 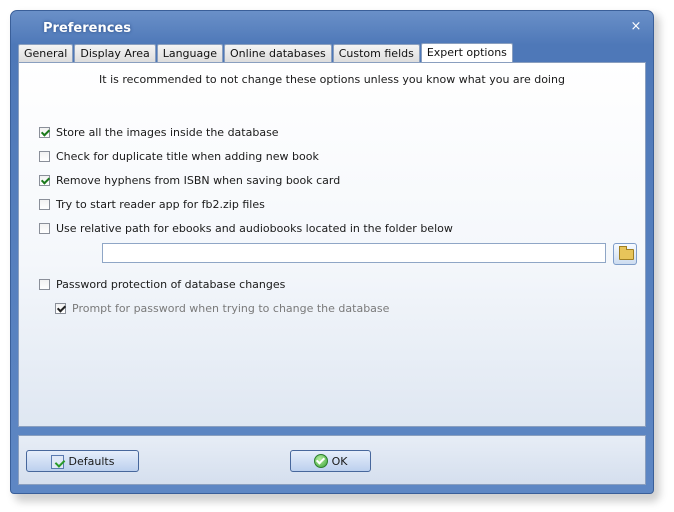 I want to click on defaults-button: Defaults, so click(x=82, y=461).